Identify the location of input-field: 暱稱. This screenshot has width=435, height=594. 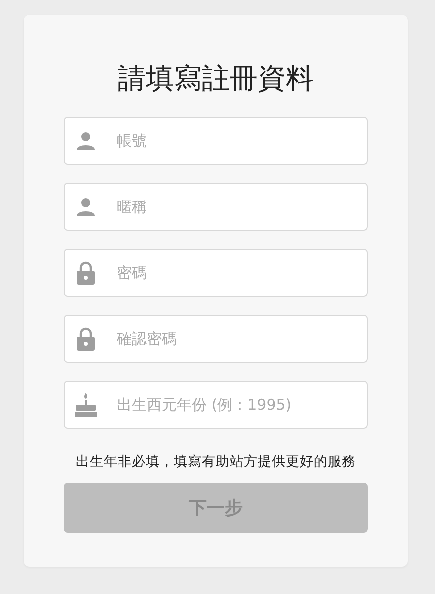
(216, 207).